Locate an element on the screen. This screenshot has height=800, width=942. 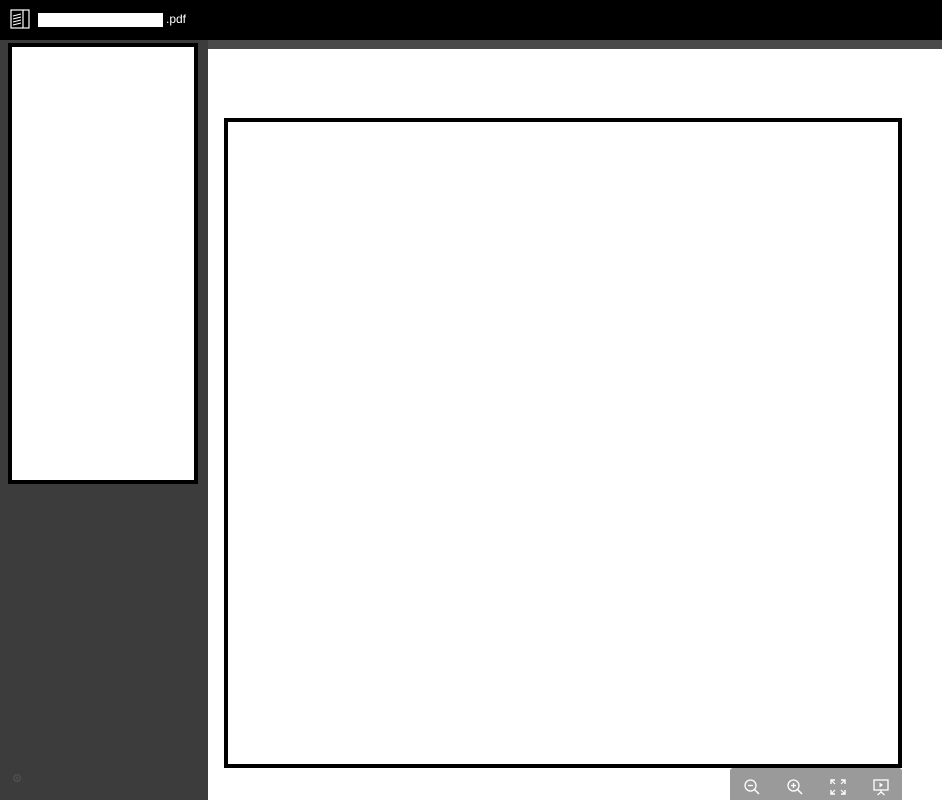
zoom-out-icon is located at coordinates (752, 787).